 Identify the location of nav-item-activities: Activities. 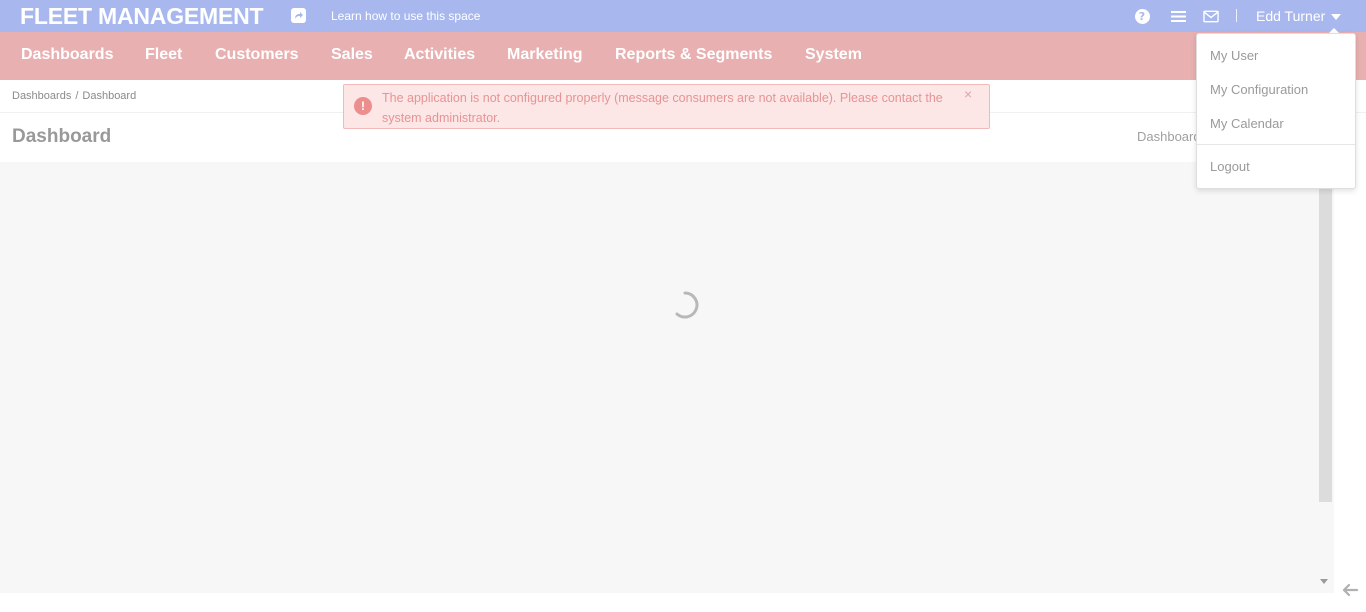
(439, 55).